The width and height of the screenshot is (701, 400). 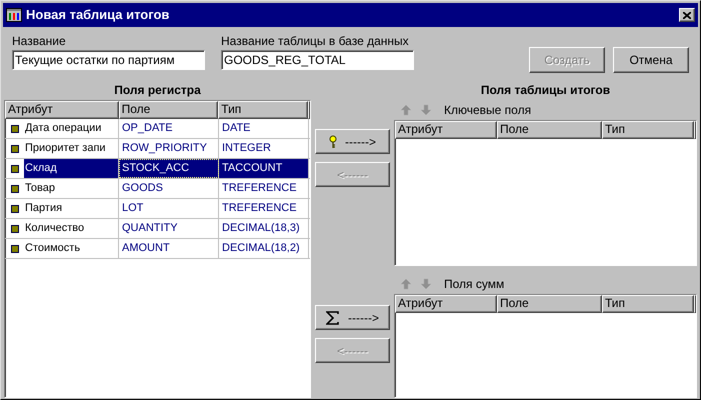 What do you see at coordinates (317, 60) in the screenshot?
I see `db-name-field: GOODS_REG_TOTAL` at bounding box center [317, 60].